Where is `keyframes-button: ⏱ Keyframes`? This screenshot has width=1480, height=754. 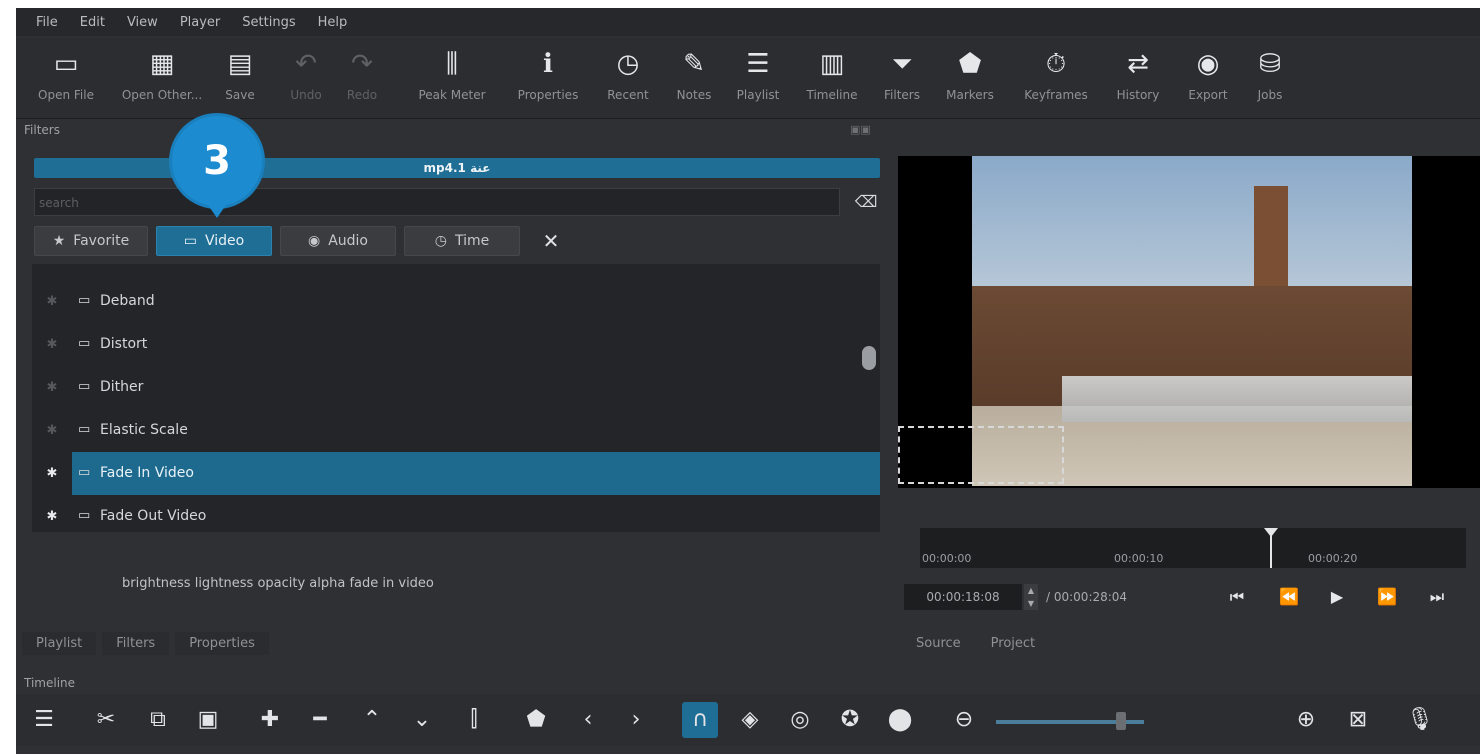
keyframes-button: ⏱ Keyframes is located at coordinates (1056, 73).